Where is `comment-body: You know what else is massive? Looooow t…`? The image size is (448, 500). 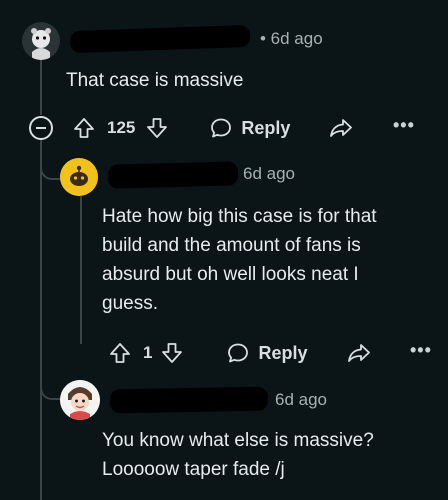 comment-body: You know what else is massive? Looooow t… is located at coordinates (238, 455).